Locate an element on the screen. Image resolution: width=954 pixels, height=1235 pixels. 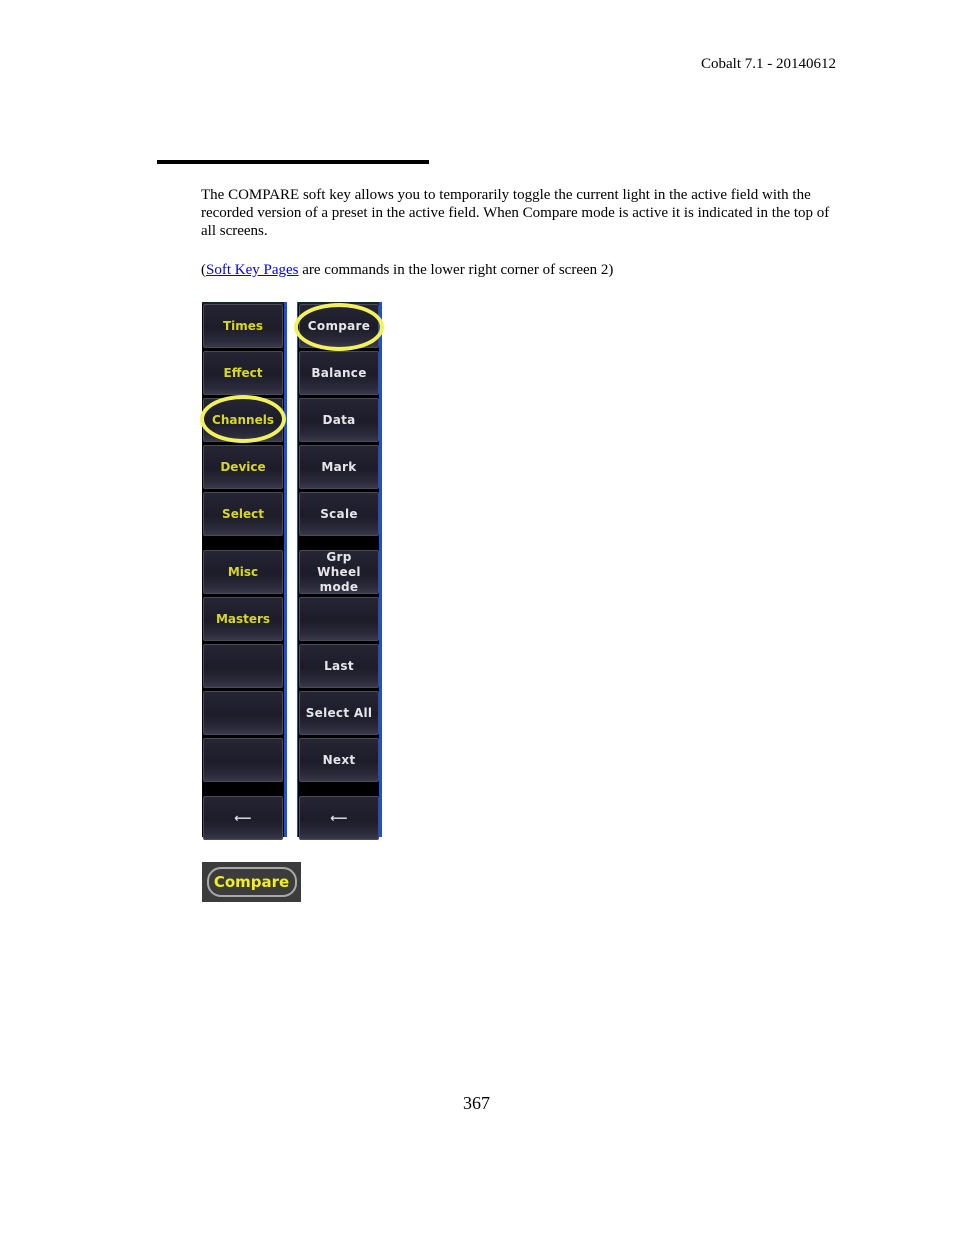
softkey-last: Last is located at coordinates (339, 666).